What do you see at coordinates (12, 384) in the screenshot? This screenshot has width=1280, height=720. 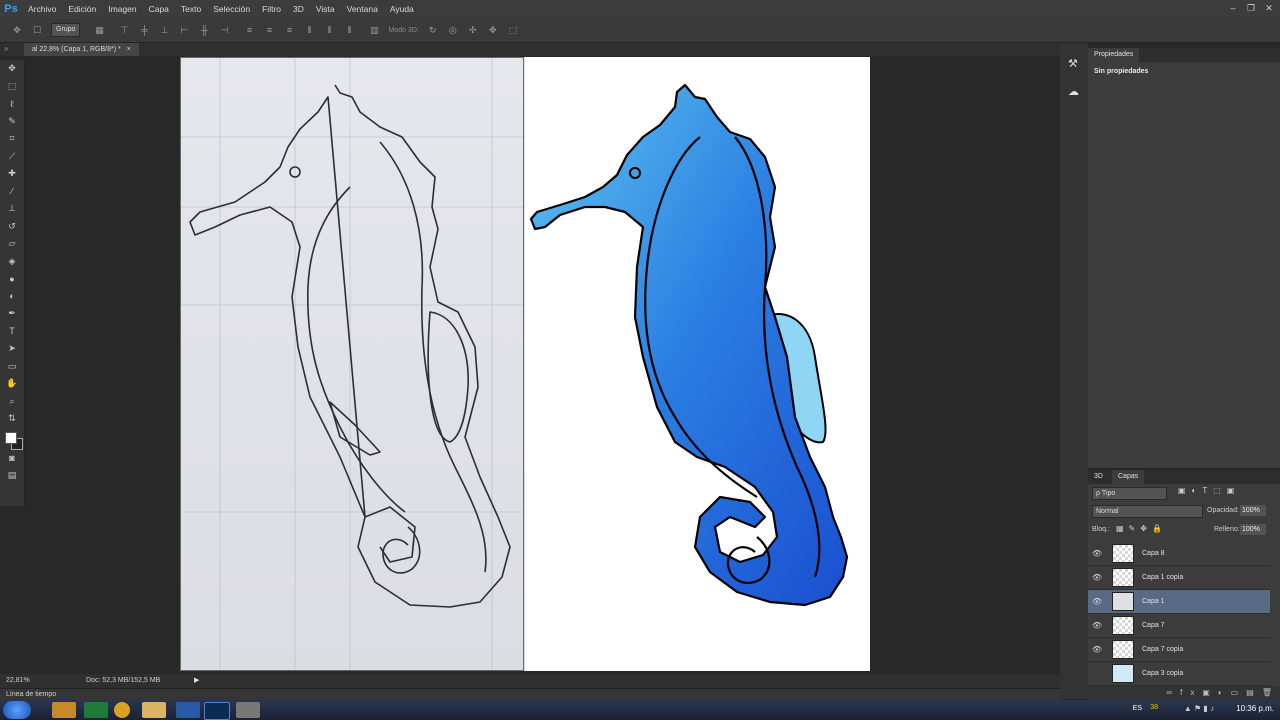 I see `hand-tool-icon: ✋` at bounding box center [12, 384].